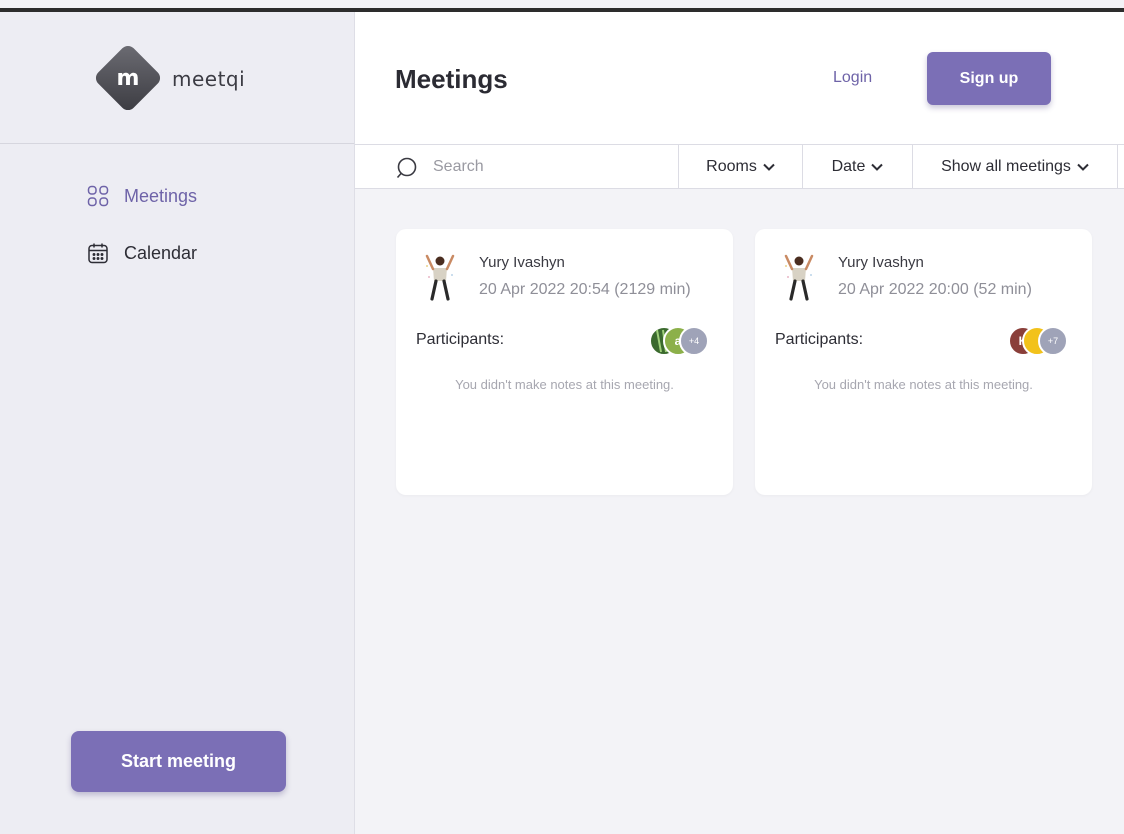 This screenshot has width=1124, height=834. Describe the element at coordinates (739, 78) in the screenshot. I see `main-header: Meetings Login Sign up` at that location.